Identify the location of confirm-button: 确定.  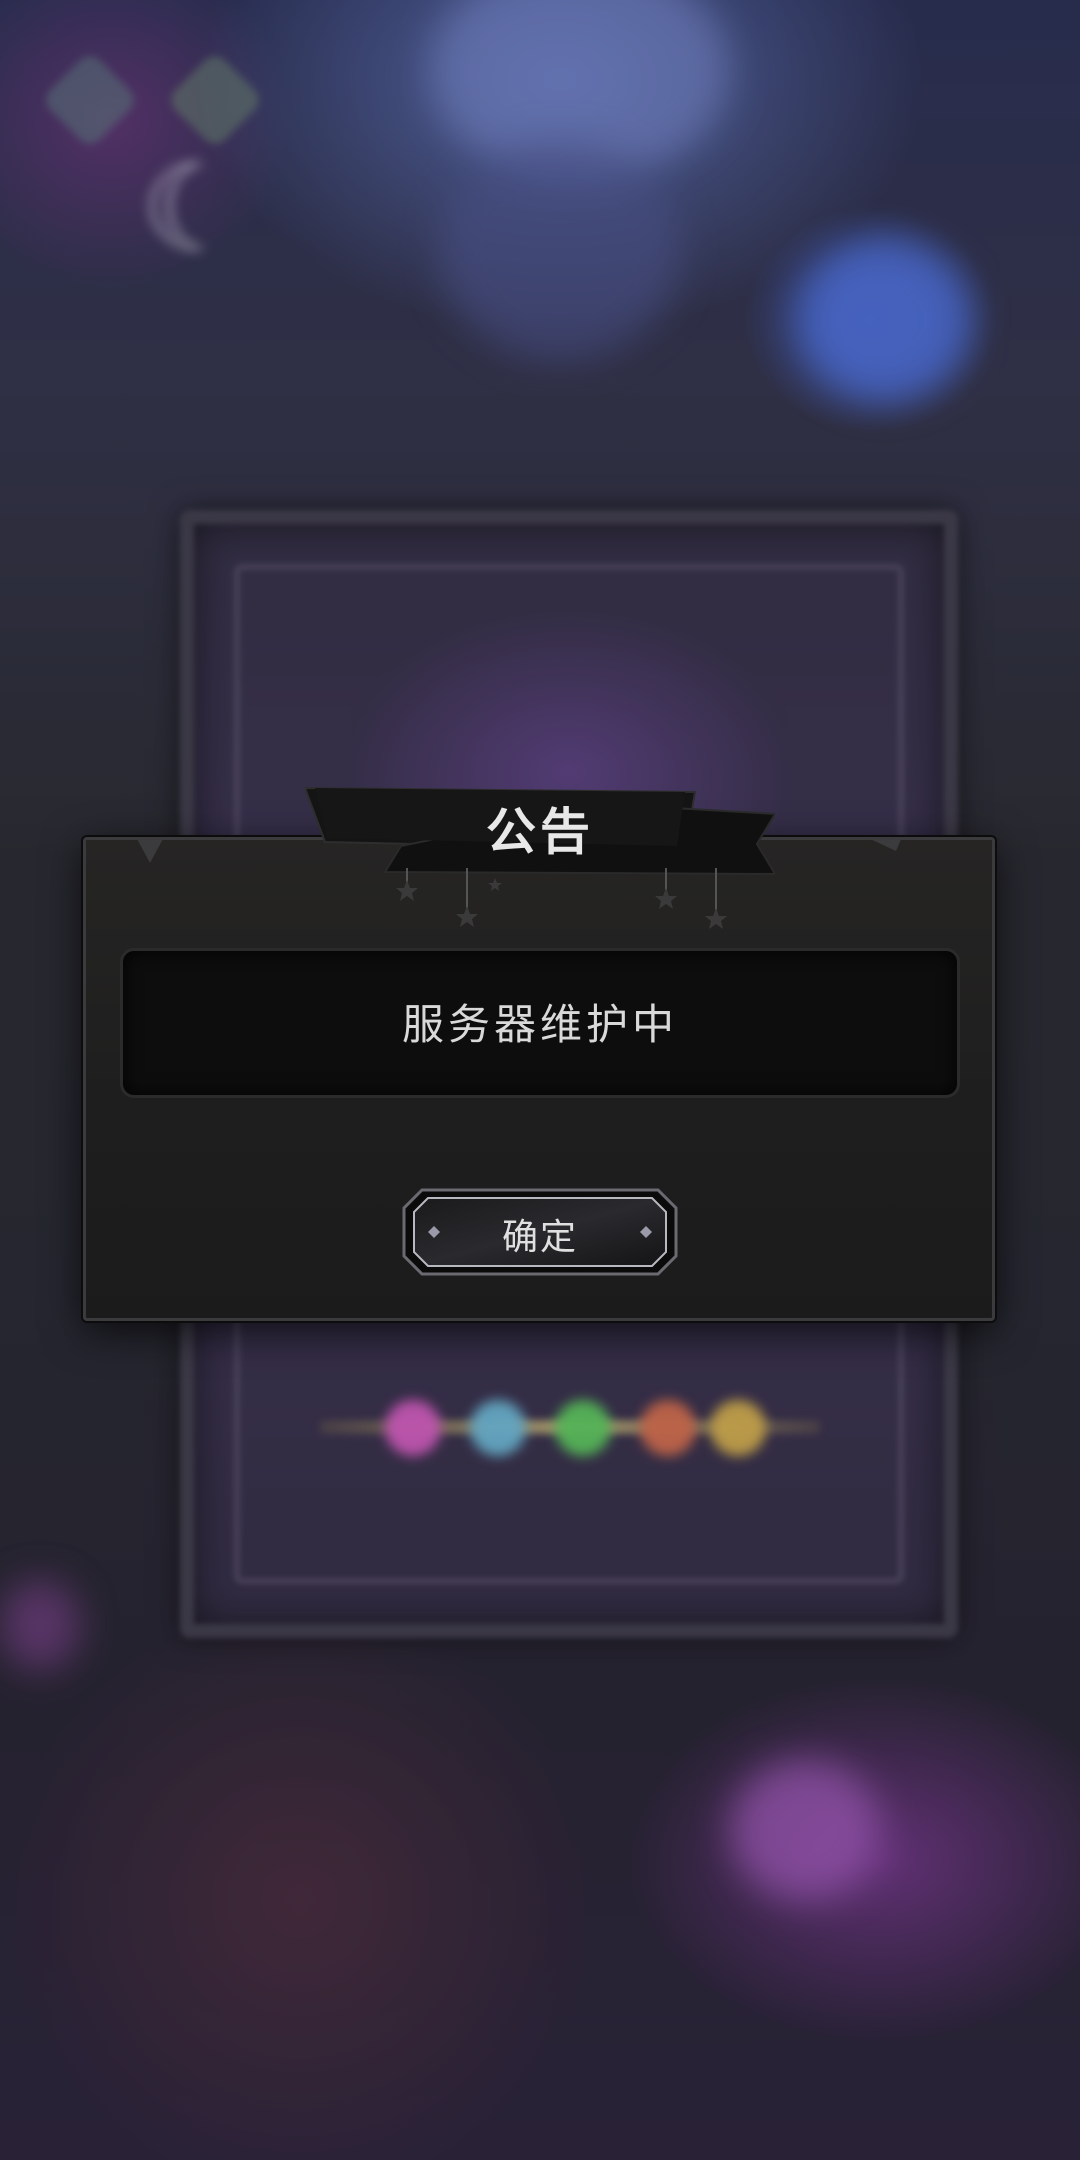
(540, 1232).